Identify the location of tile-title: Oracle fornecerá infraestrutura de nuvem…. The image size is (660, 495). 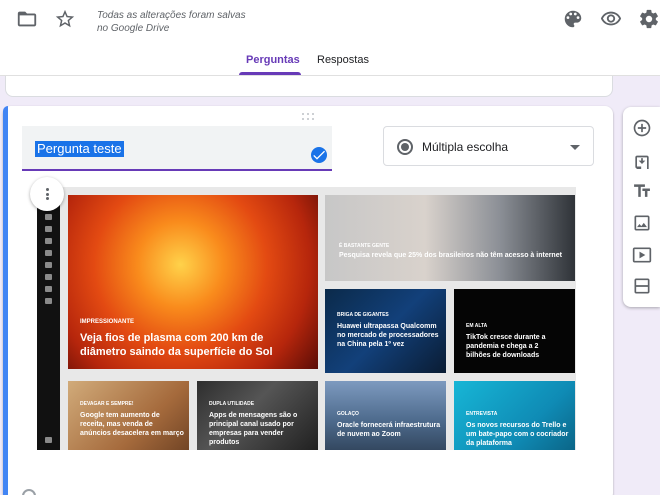
(389, 430).